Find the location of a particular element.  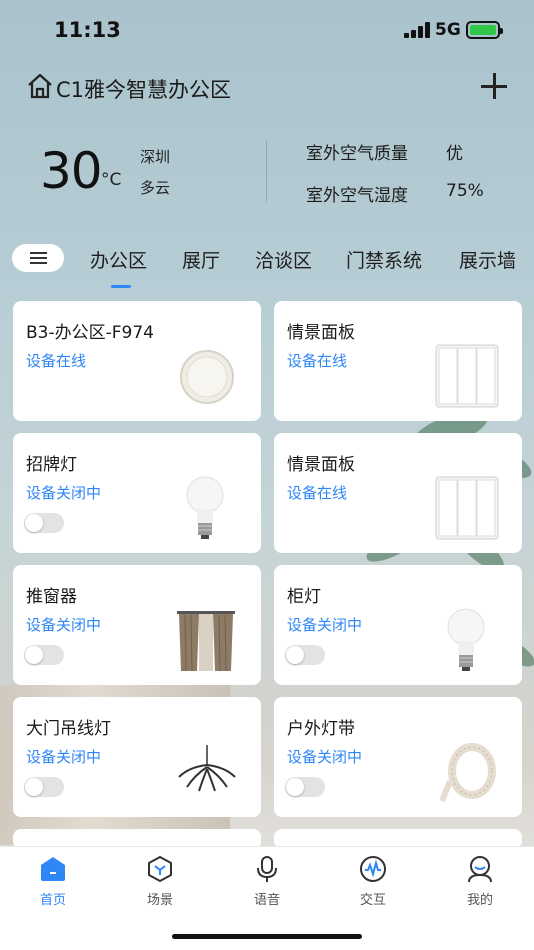

chandelier-icon is located at coordinates (207, 768).